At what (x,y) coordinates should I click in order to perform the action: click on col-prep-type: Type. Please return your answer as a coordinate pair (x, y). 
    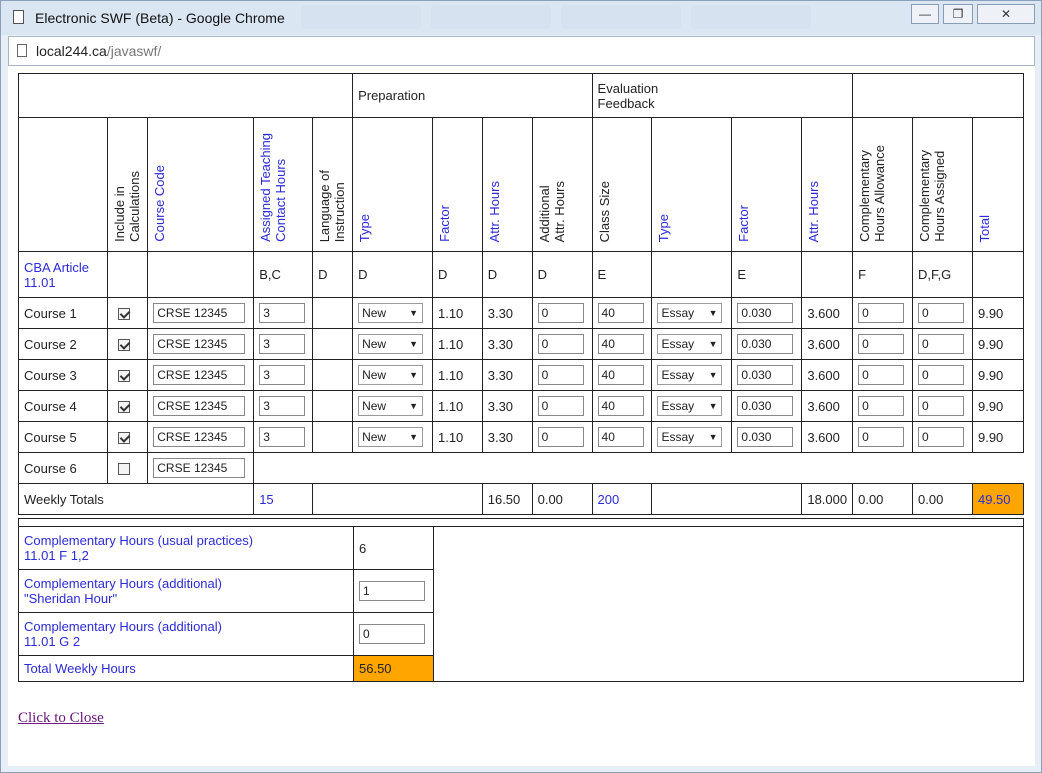
    Looking at the image, I should click on (392, 184).